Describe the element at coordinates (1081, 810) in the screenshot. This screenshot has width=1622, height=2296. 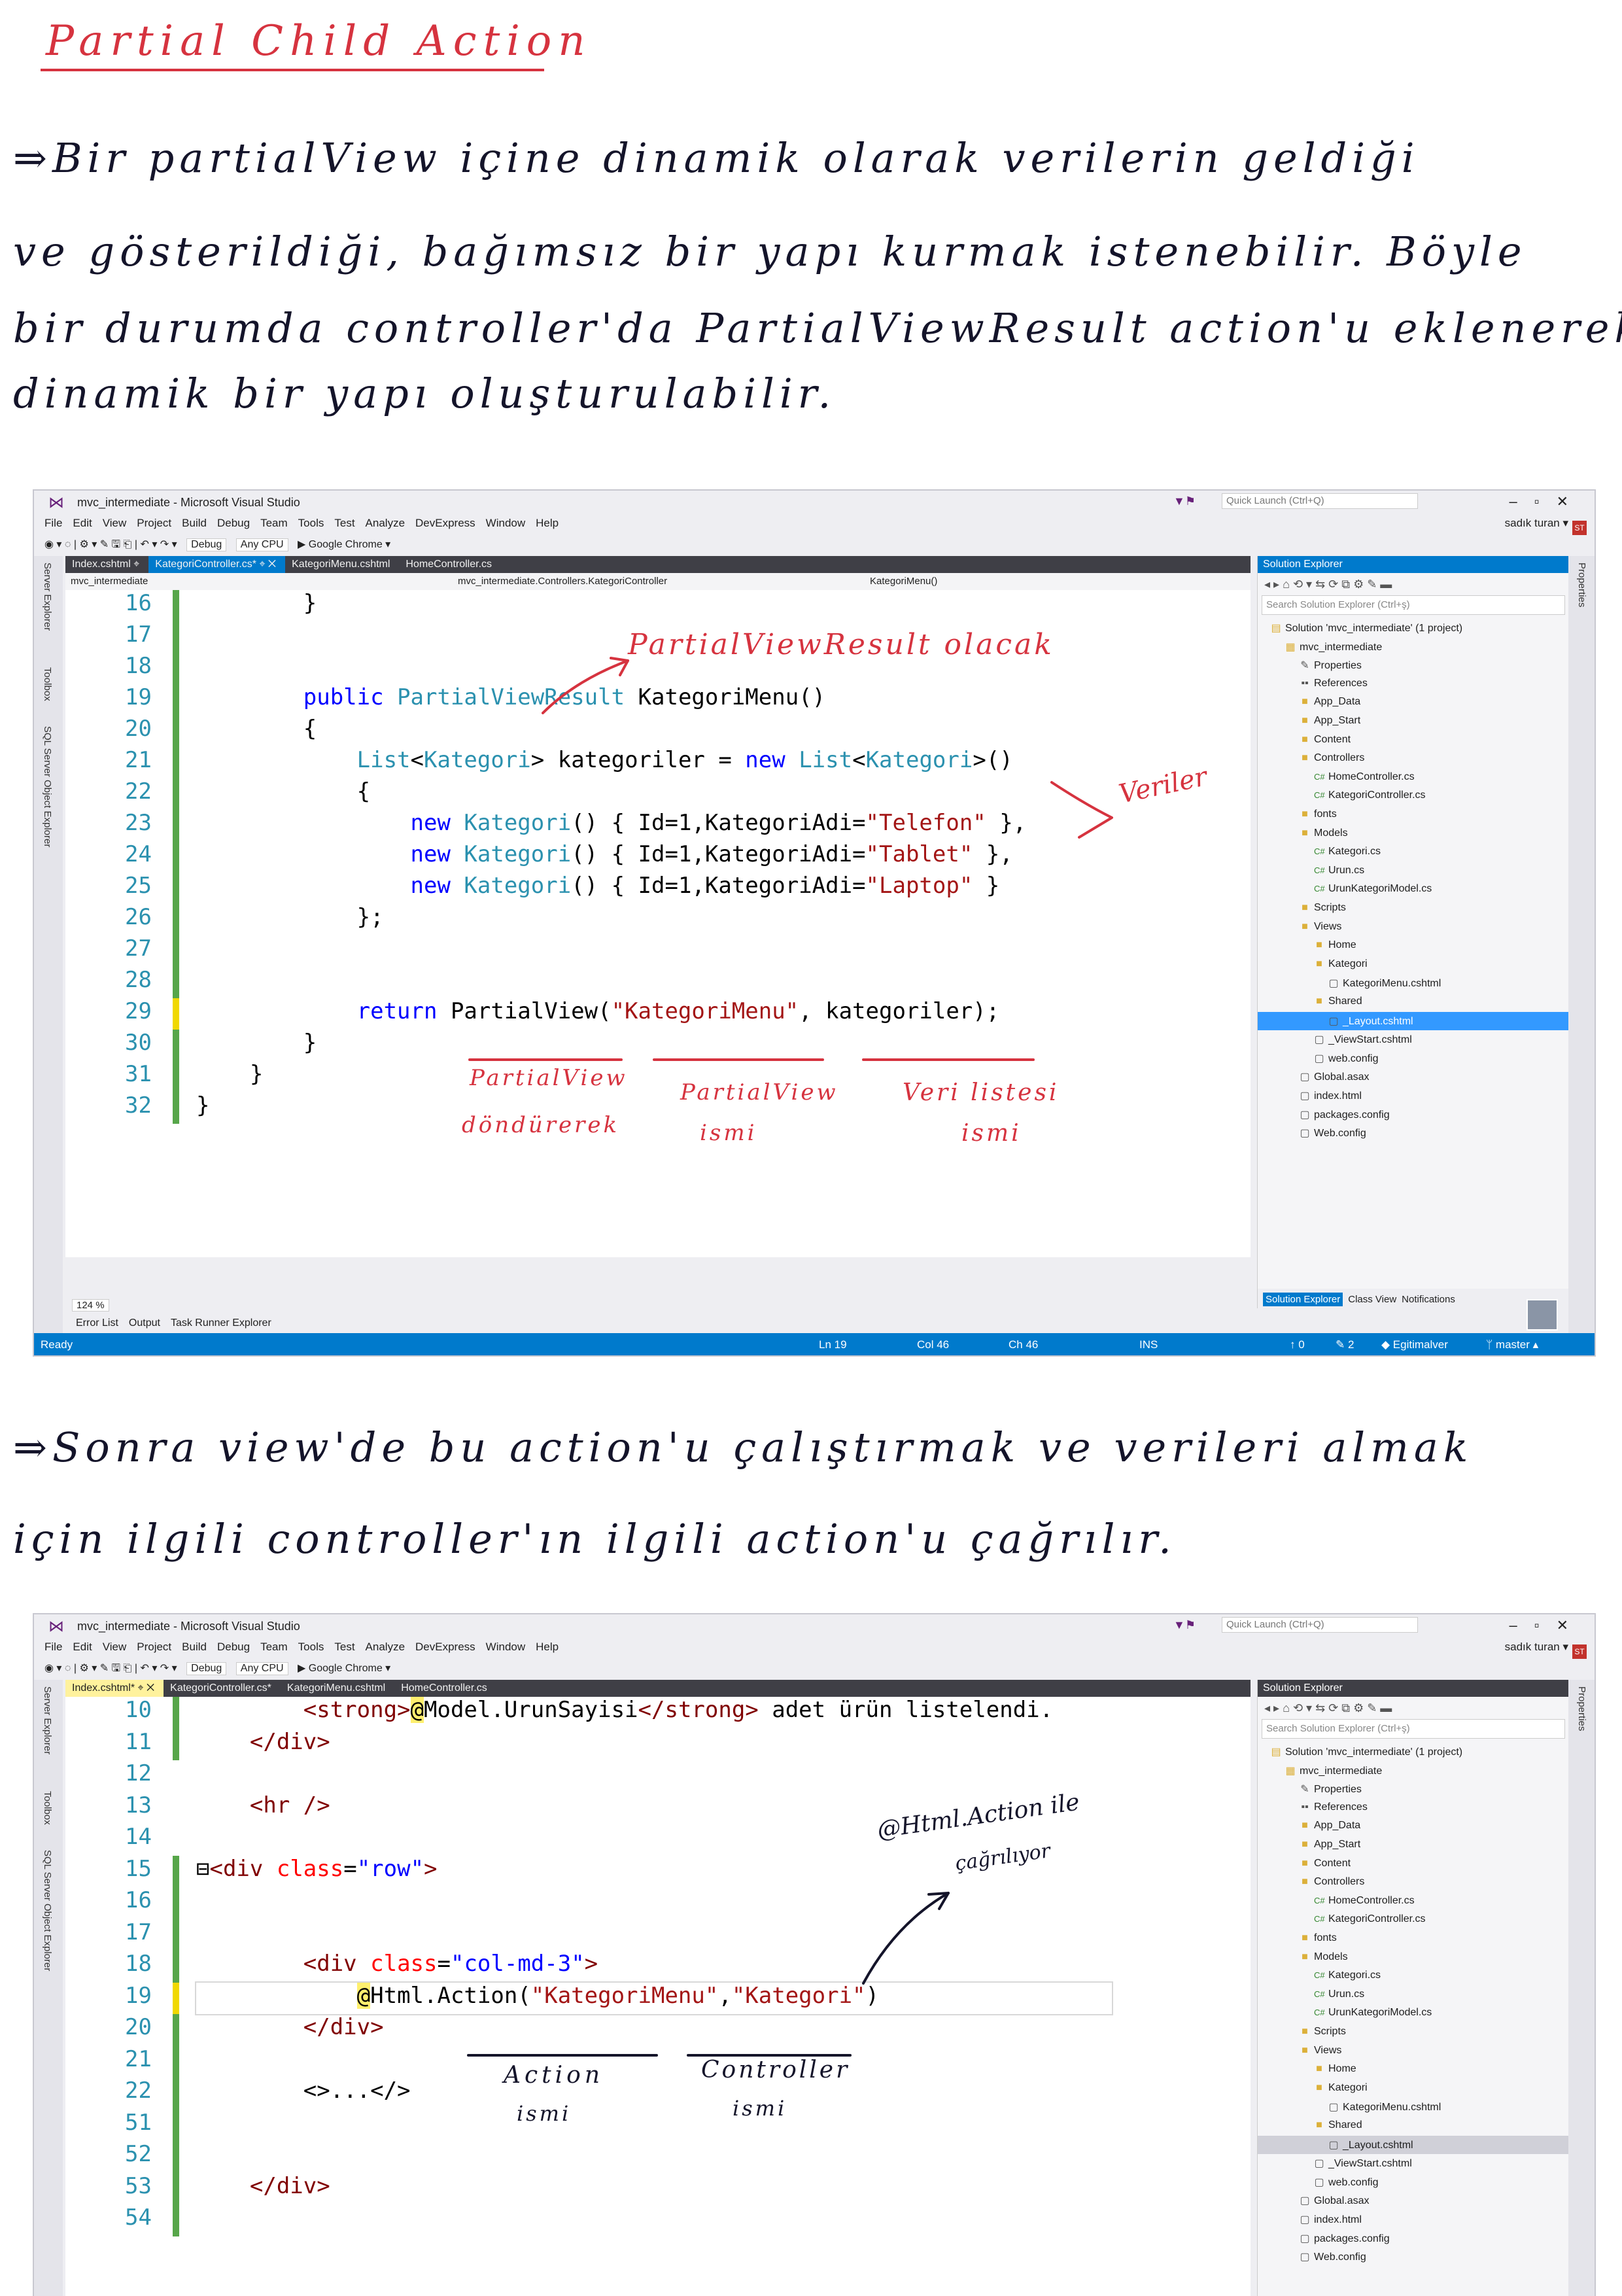
I see `veriler-bracket` at that location.